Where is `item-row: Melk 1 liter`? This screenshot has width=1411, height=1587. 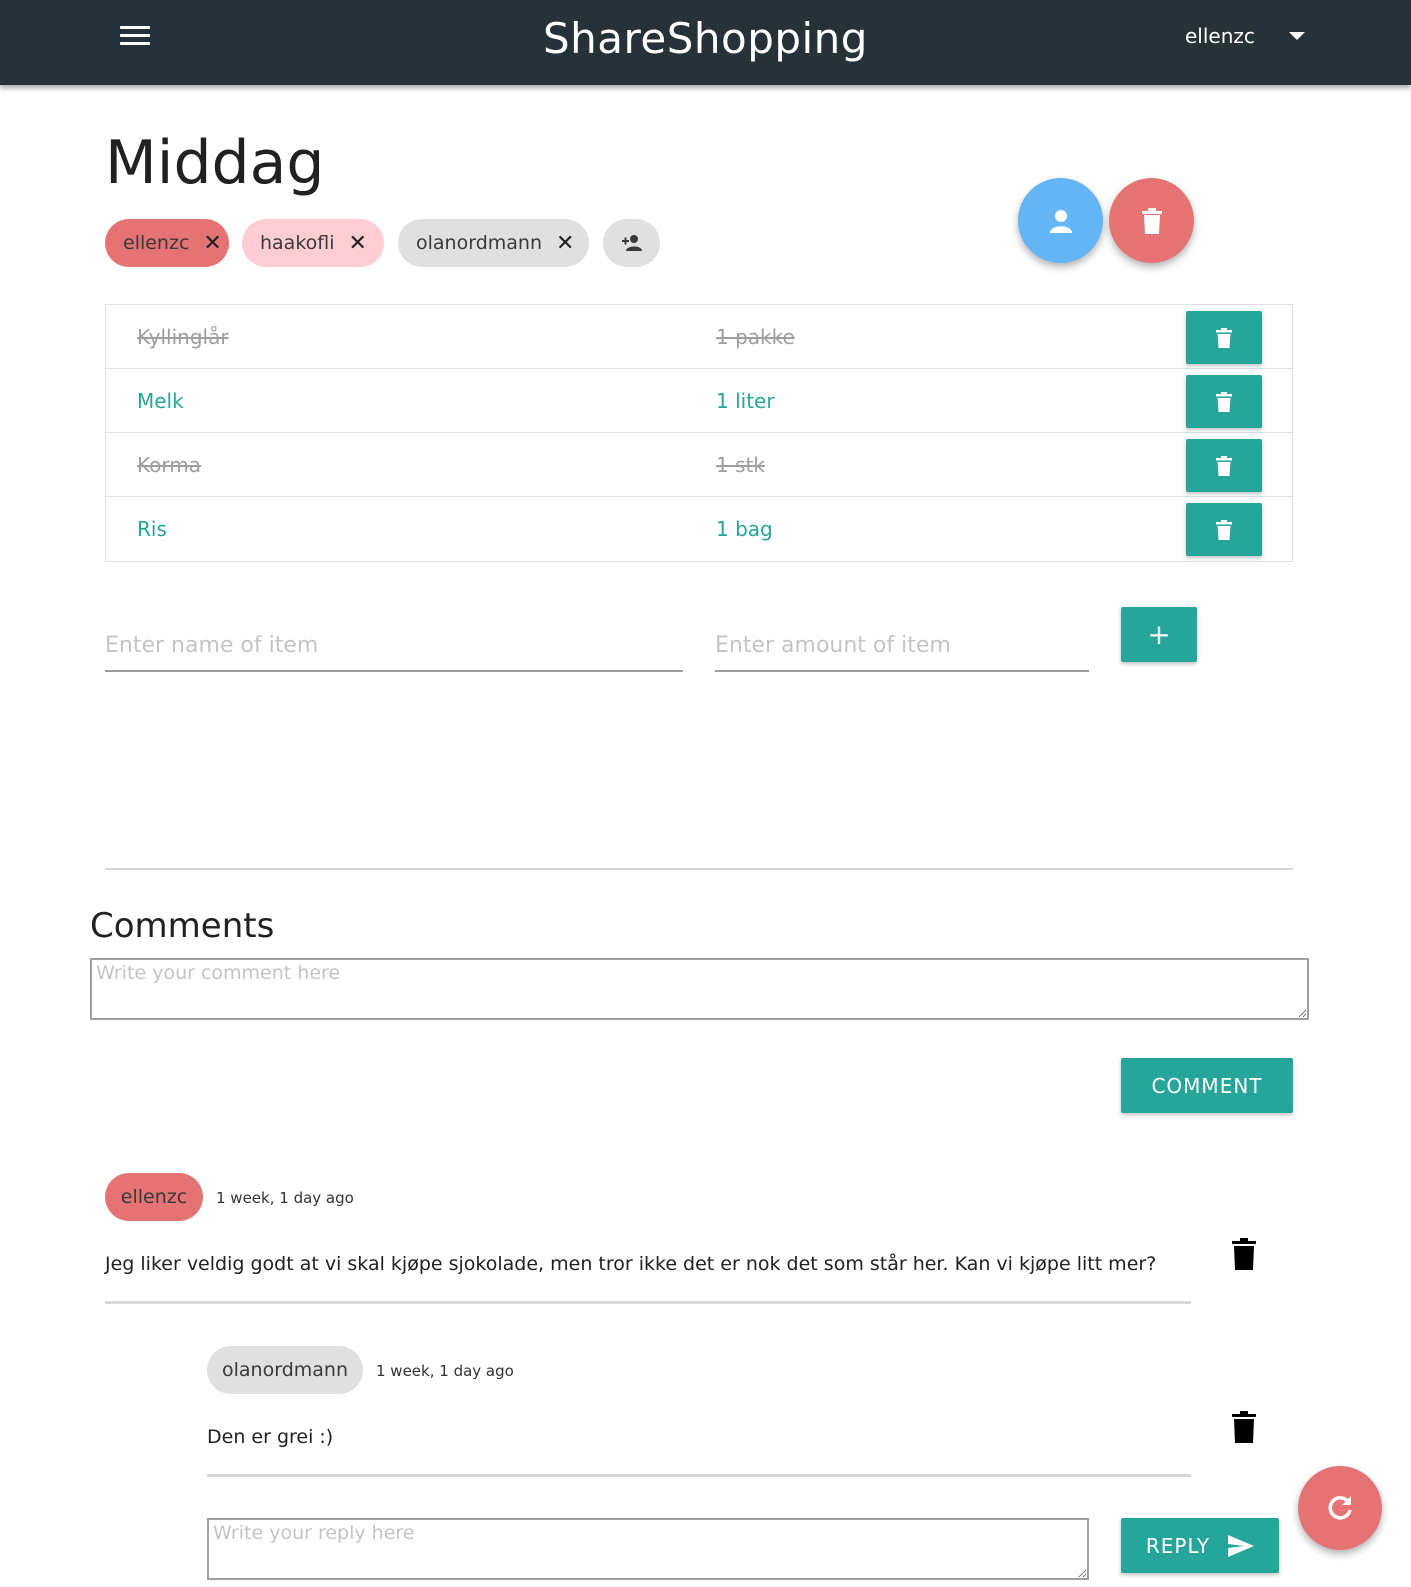
item-row: Melk 1 liter is located at coordinates (699, 401).